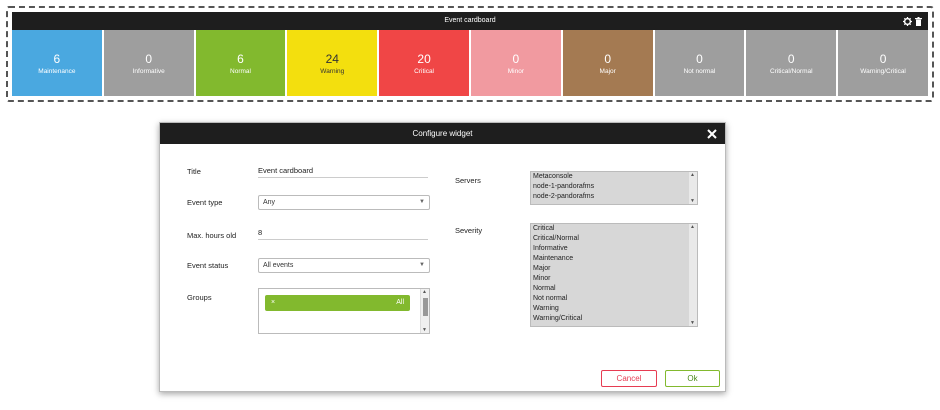  What do you see at coordinates (332, 71) in the screenshot?
I see `tile-label: Warning` at bounding box center [332, 71].